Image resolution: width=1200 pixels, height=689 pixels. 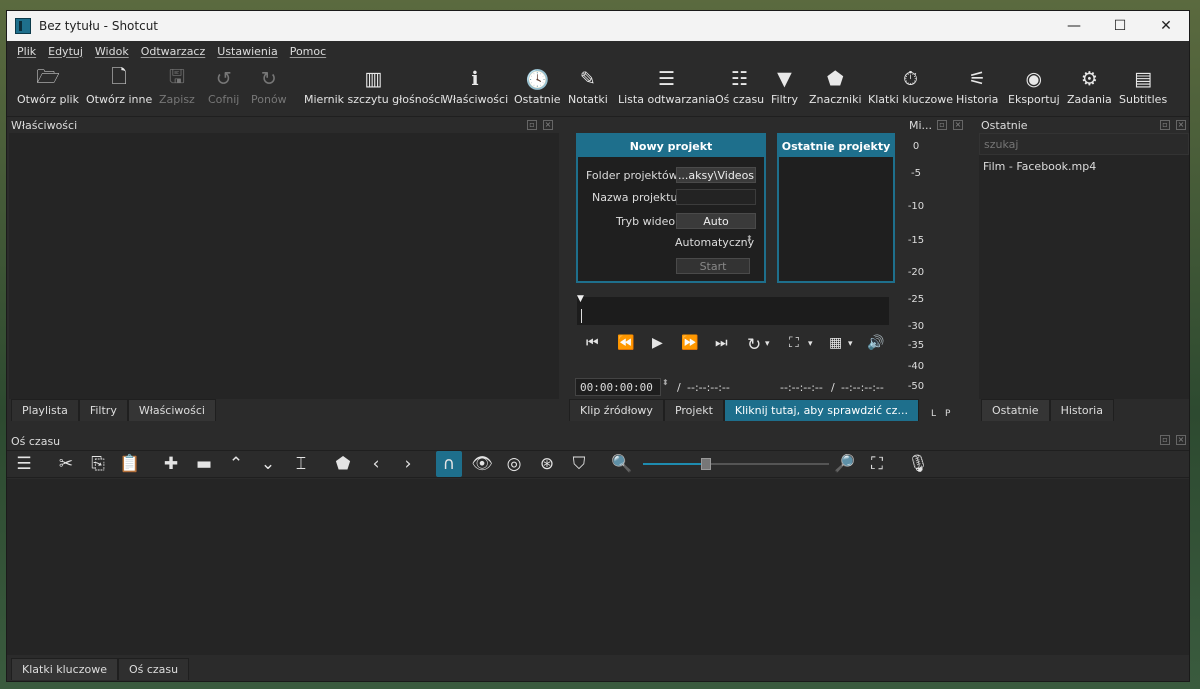 What do you see at coordinates (875, 343) in the screenshot?
I see `volume-icon: 🔊` at bounding box center [875, 343].